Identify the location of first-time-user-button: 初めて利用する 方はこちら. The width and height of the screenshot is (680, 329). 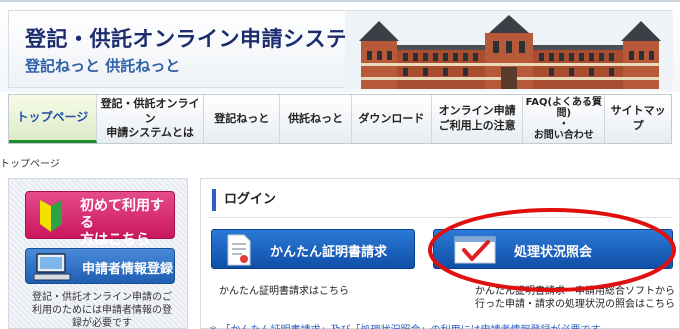
(100, 219).